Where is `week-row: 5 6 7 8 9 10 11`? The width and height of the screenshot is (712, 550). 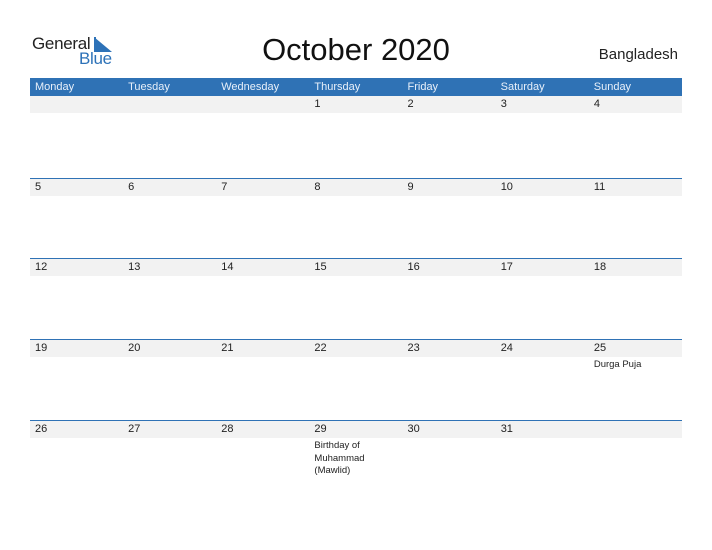
week-row: 5 6 7 8 9 10 11 is located at coordinates (356, 218).